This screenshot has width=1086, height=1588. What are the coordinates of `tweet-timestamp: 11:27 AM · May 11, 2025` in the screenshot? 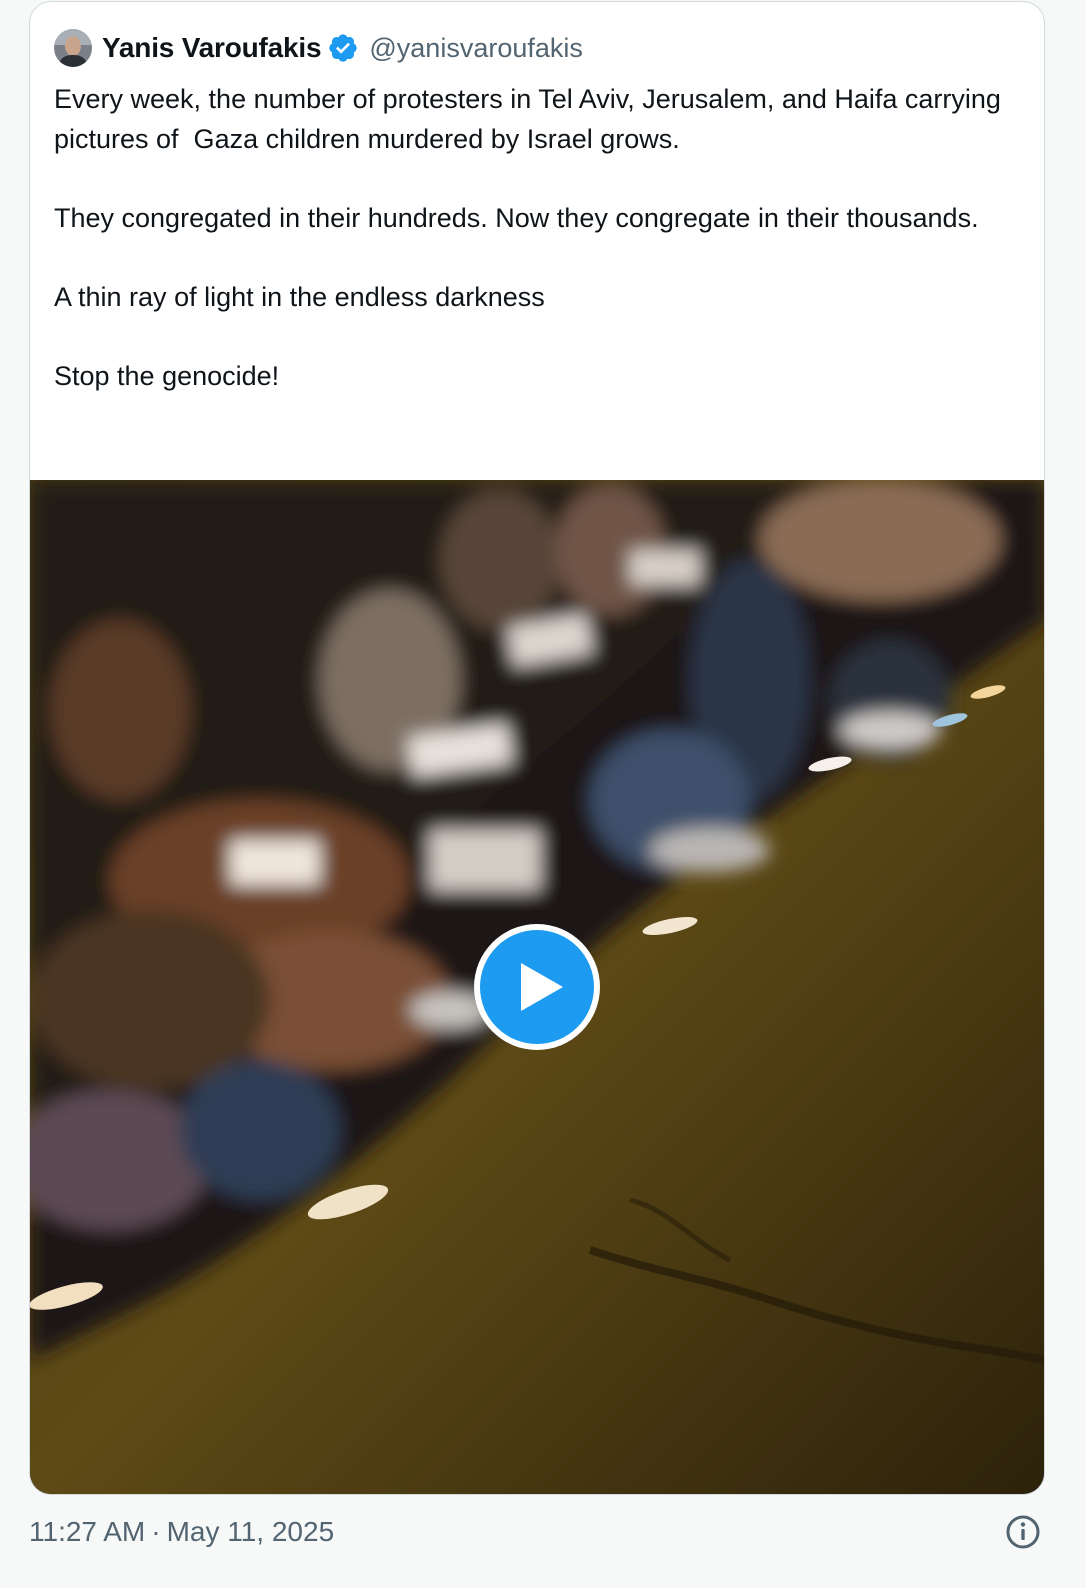 It's located at (181, 1532).